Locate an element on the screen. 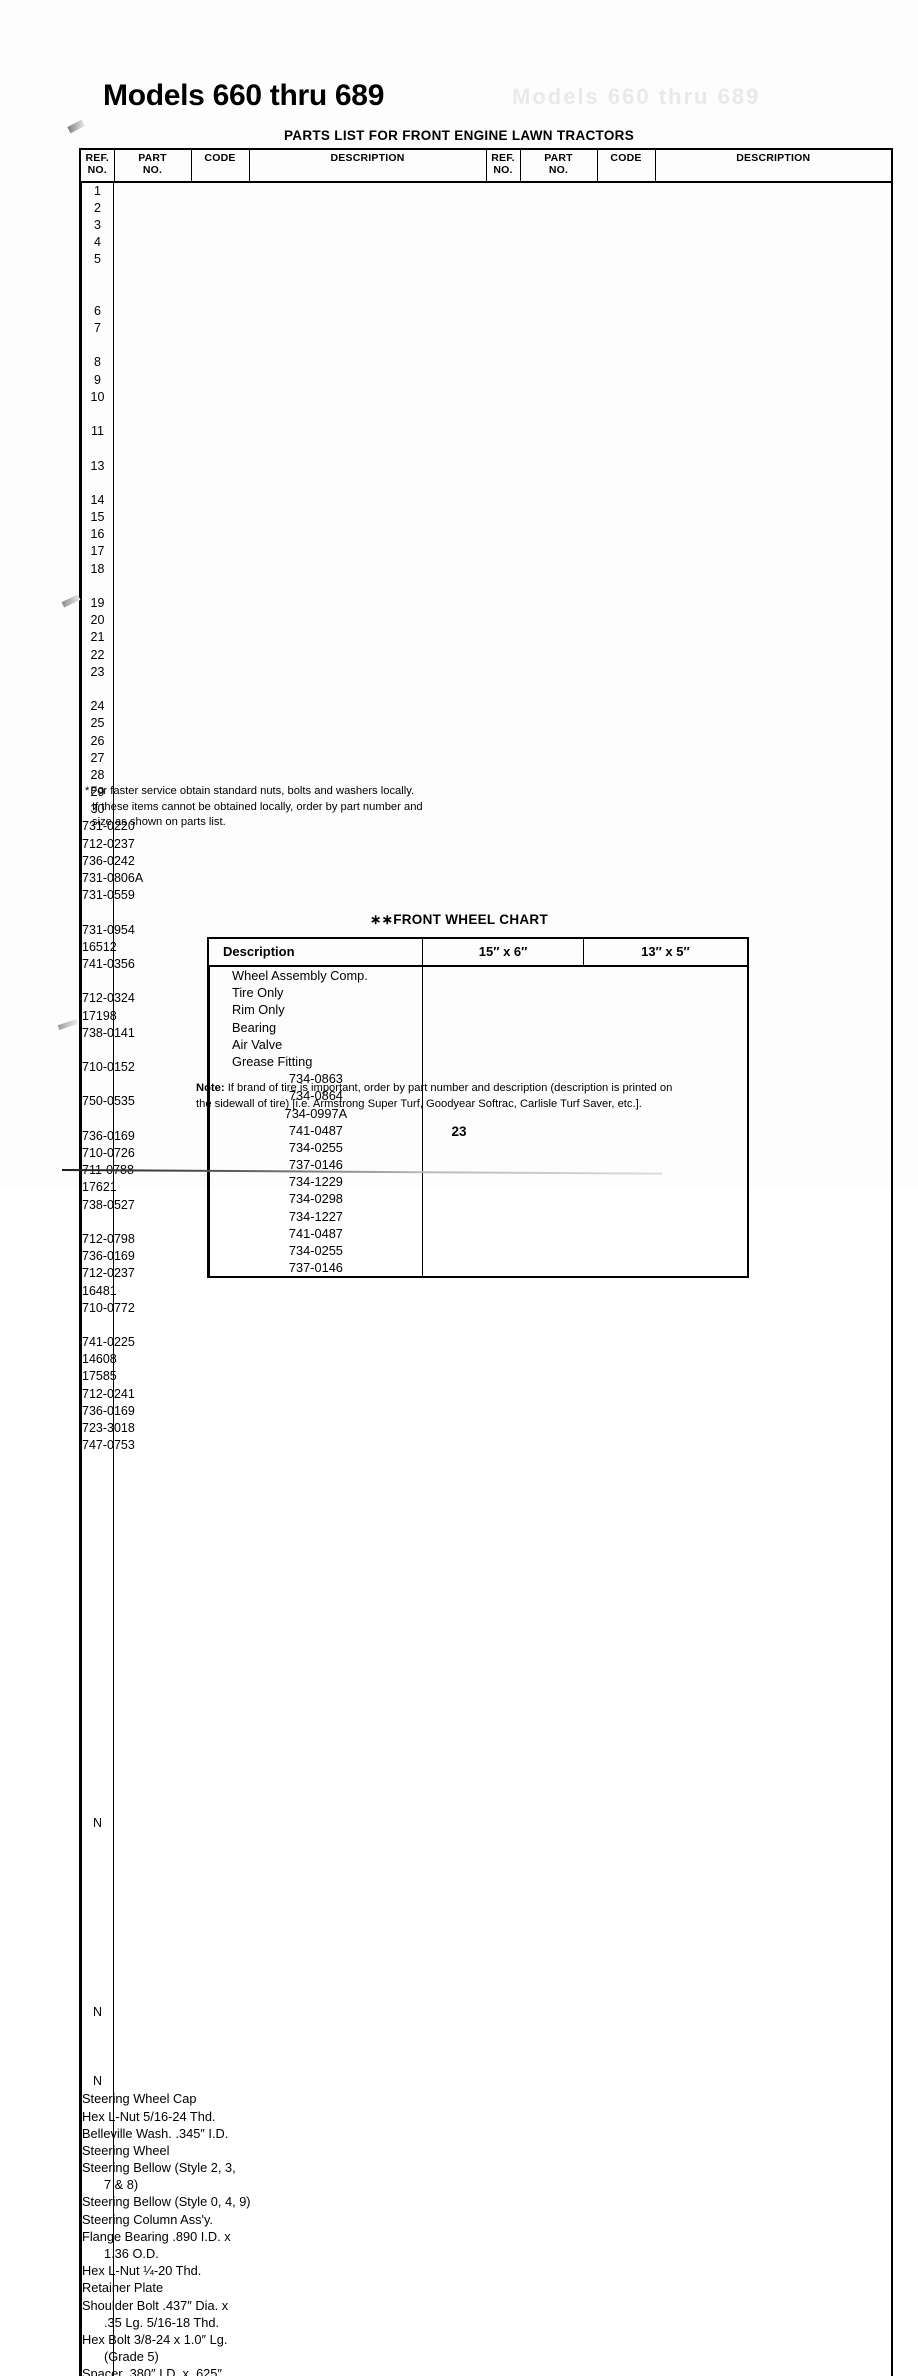 The image size is (918, 2376). table-cell-line: 6 is located at coordinates (97, 311).